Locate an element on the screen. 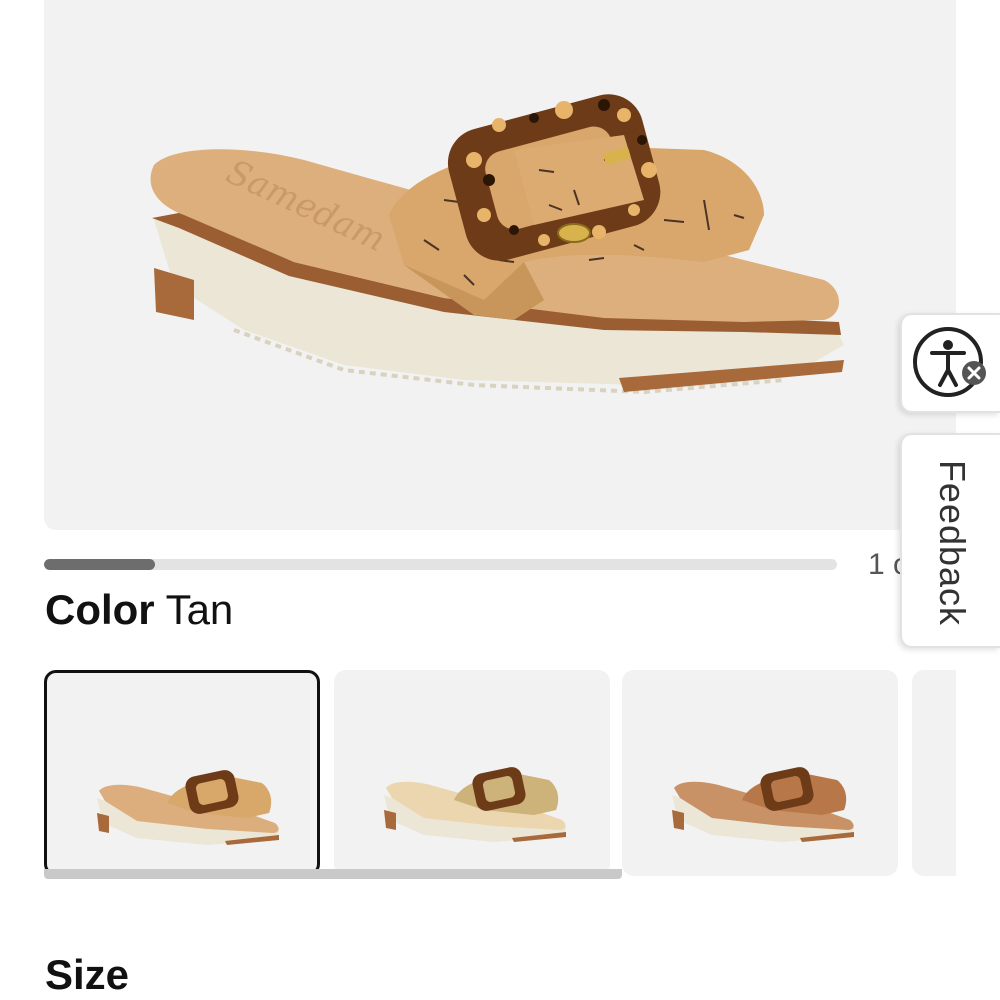  gallery-progress-fill is located at coordinates (100, 564).